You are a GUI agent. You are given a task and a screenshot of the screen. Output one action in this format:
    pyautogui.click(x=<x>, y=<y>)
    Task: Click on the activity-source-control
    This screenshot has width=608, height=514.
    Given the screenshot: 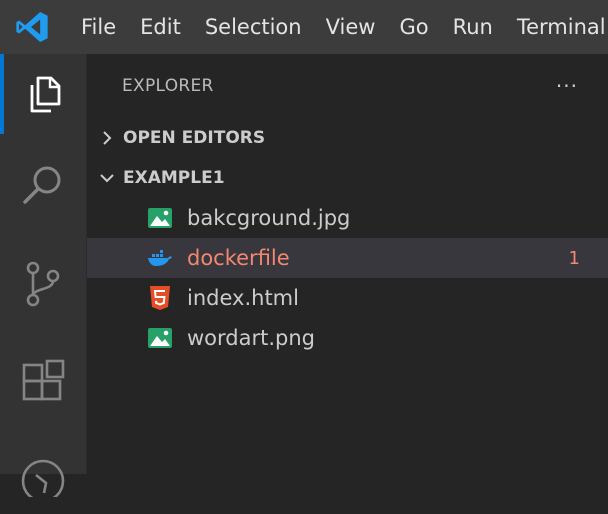 What is the action you would take?
    pyautogui.click(x=43, y=284)
    